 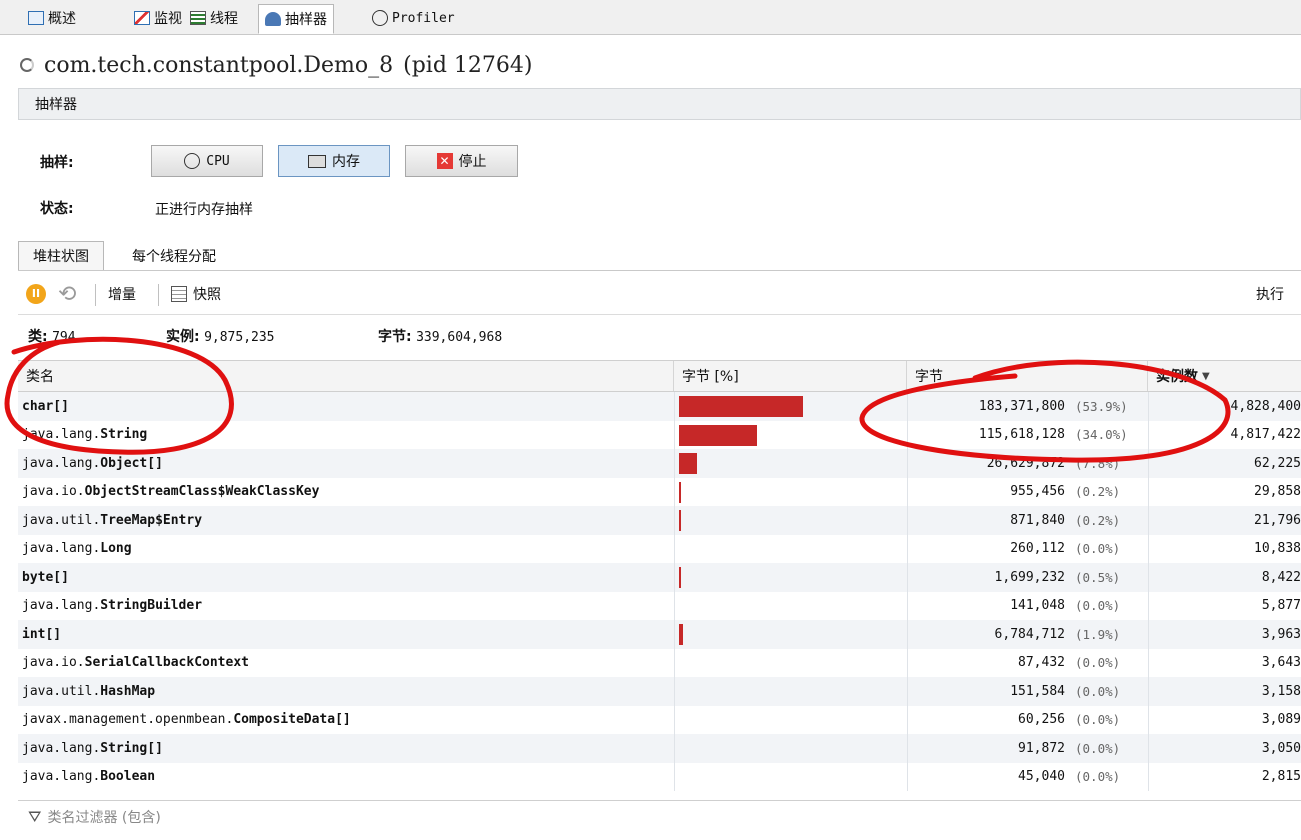 I want to click on instances-cell: 3,963, so click(x=1224, y=634).